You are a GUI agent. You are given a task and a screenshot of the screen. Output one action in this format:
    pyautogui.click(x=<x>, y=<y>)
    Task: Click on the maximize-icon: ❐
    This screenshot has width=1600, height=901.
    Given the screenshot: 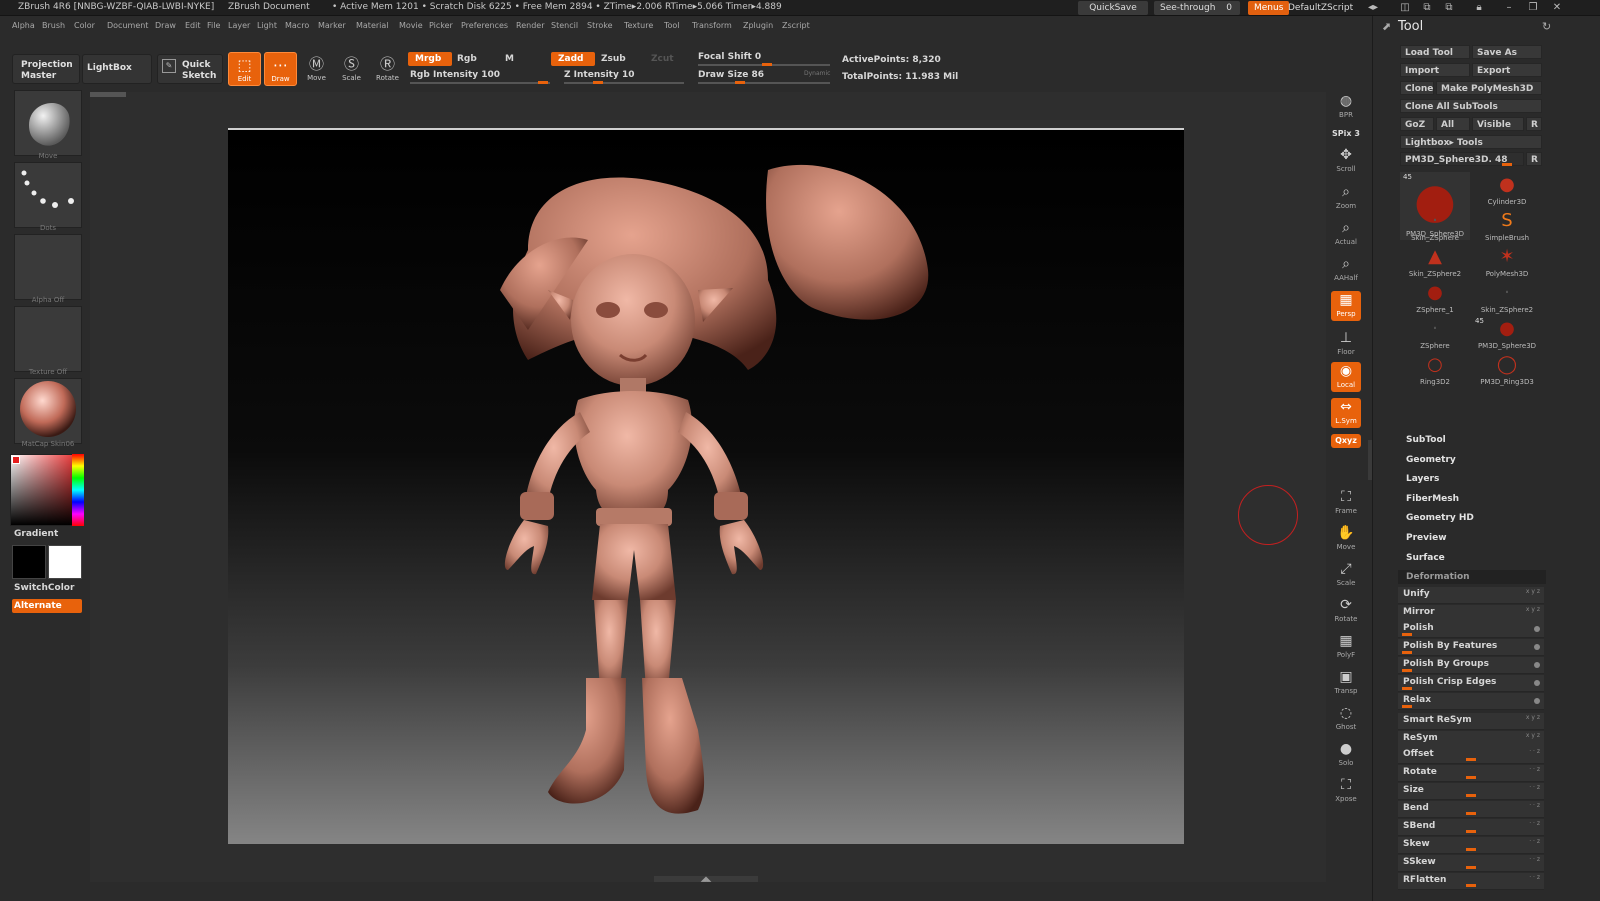 What is the action you would take?
    pyautogui.click(x=1533, y=8)
    